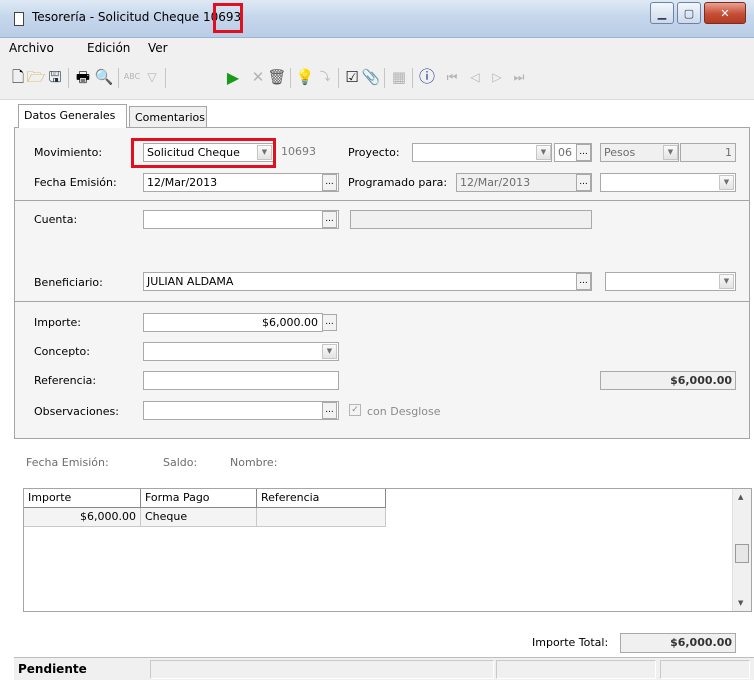 Image resolution: width=754 pixels, height=680 pixels. I want to click on importe-label: Importe:, so click(57, 322).